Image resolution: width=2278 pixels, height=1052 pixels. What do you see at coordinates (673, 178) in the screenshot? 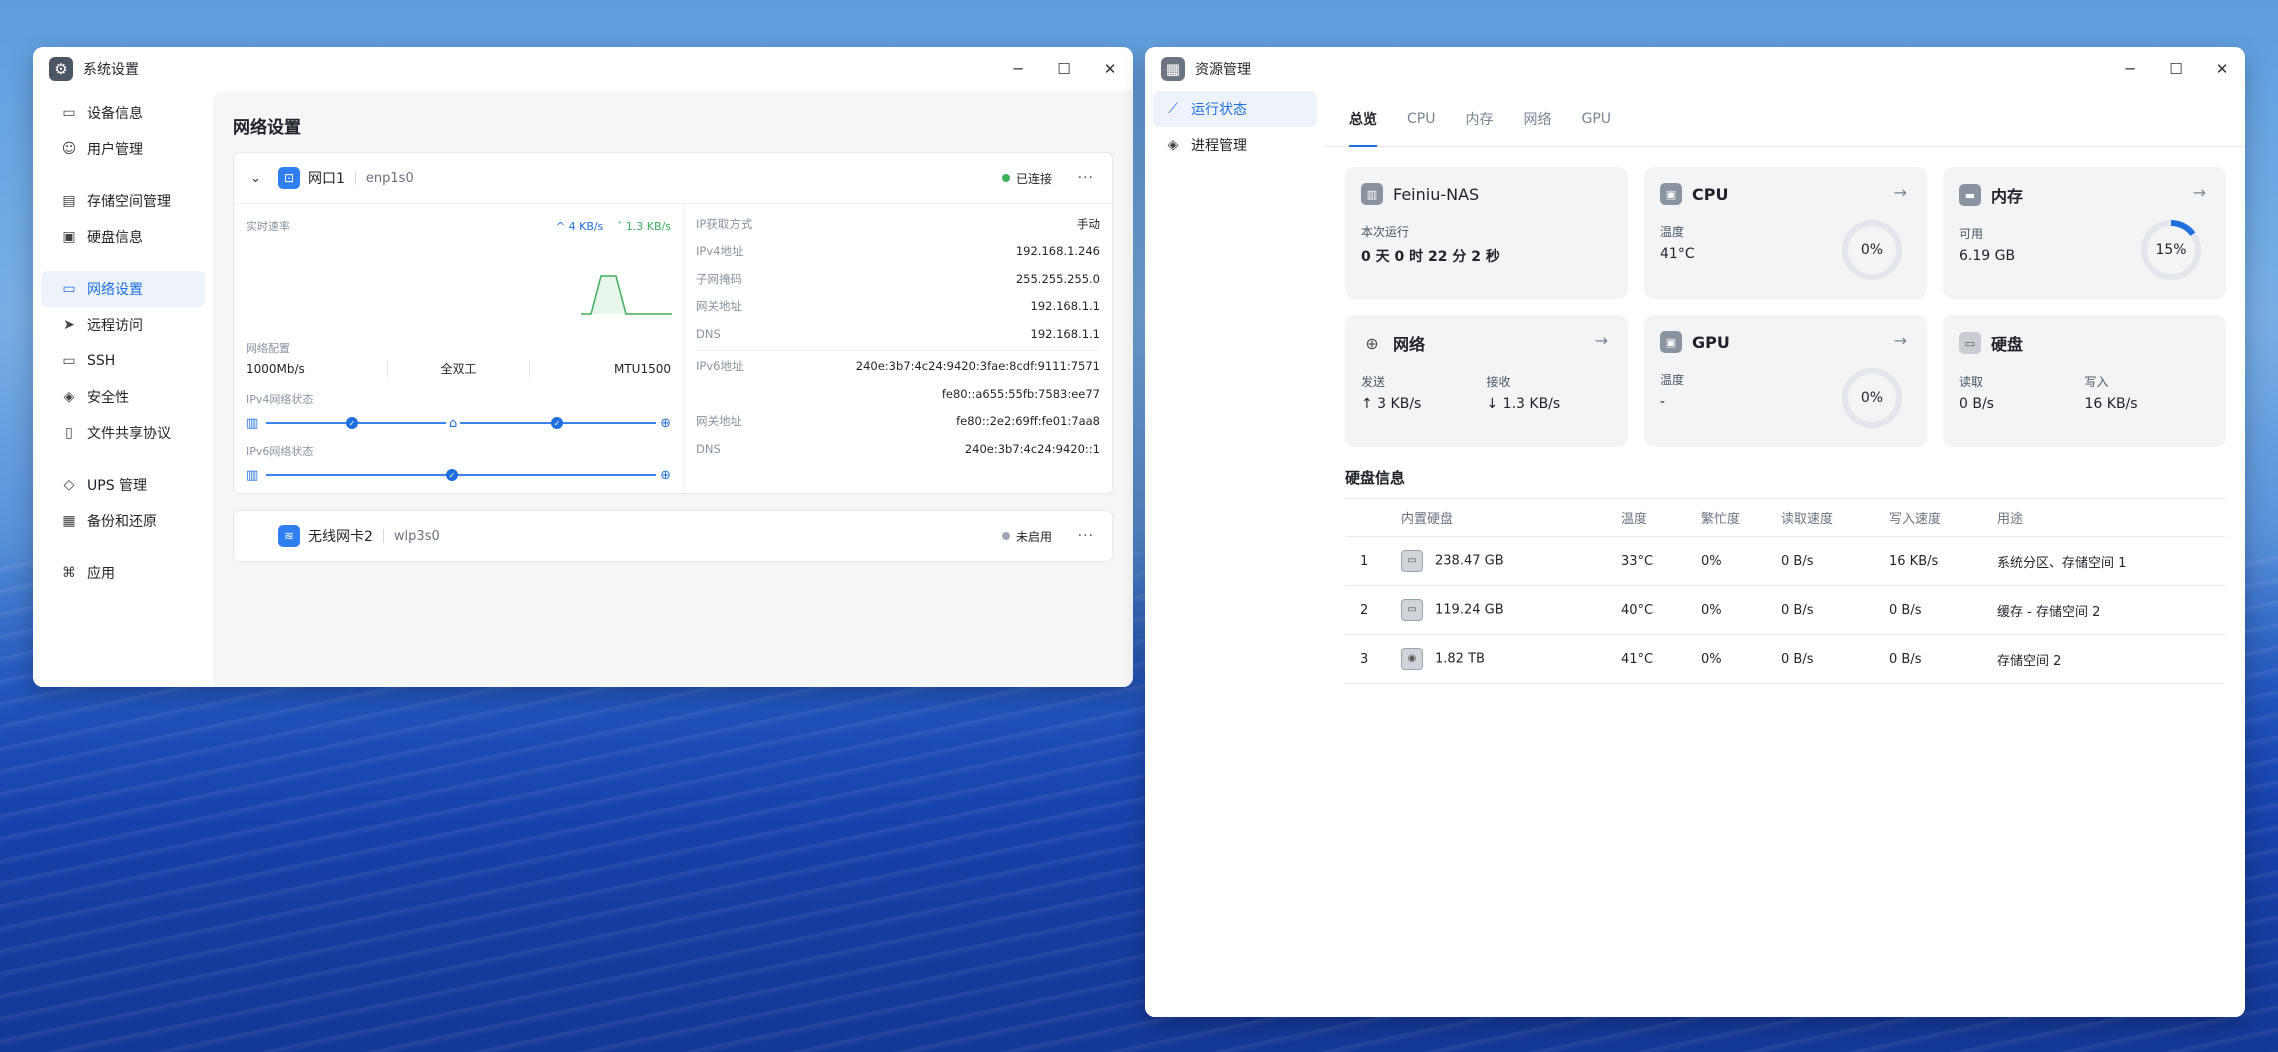
I see `interface-header: ⌄ ⊡ 网口1 enp1s0 已连接 ···` at bounding box center [673, 178].